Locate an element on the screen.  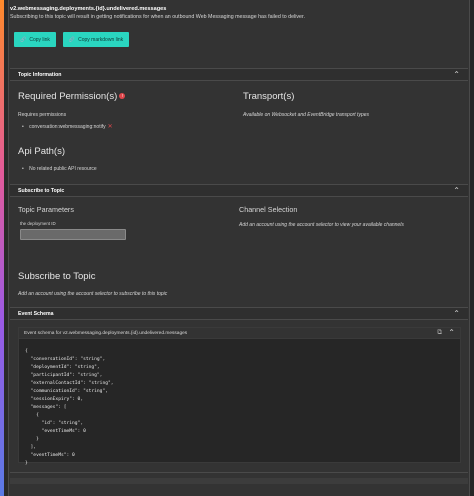
copy-link-button: 🔗 Copy link is located at coordinates (35, 39).